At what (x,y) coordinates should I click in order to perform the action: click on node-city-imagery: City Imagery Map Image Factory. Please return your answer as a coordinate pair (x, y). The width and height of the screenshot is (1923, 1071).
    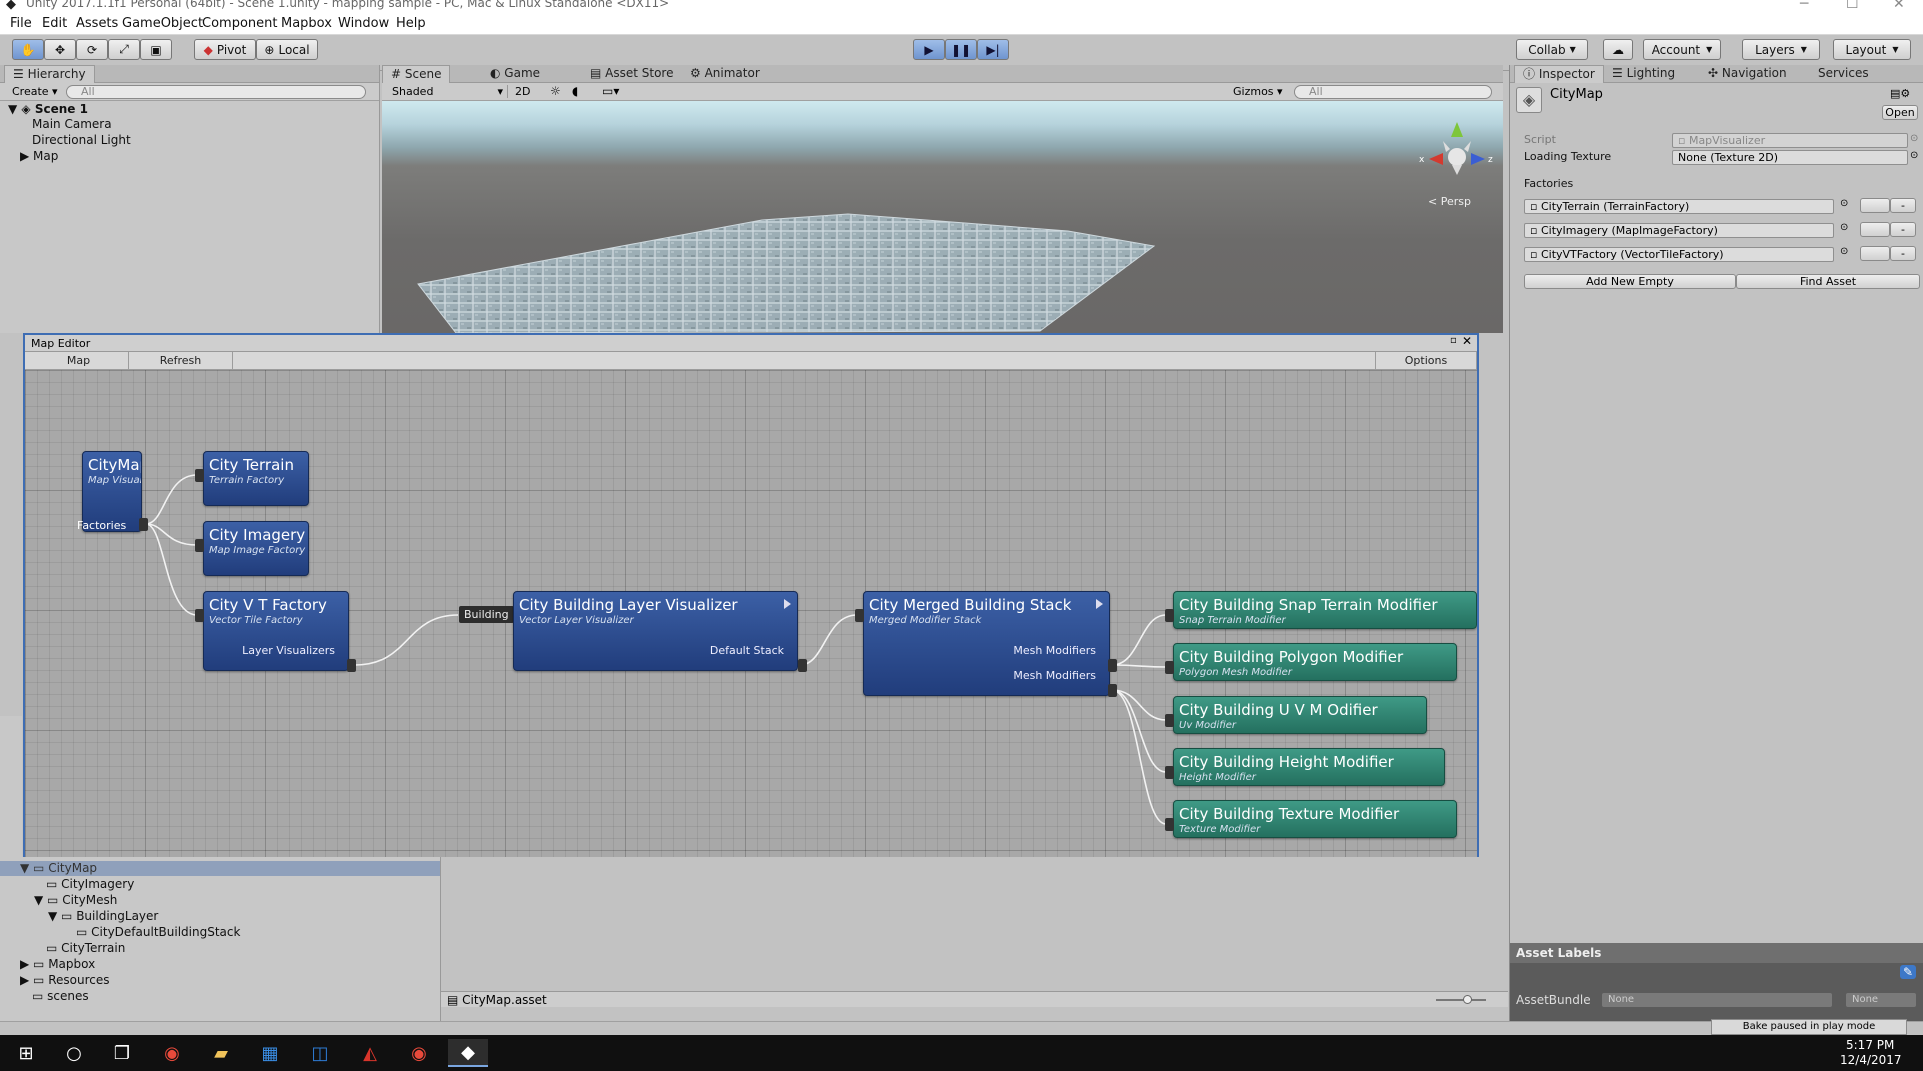
    Looking at the image, I should click on (256, 548).